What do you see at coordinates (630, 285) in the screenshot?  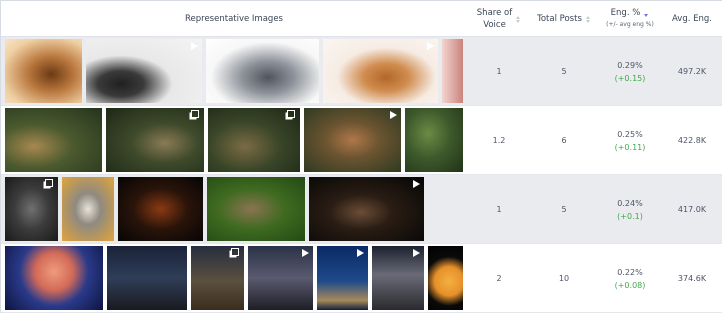 I see `eng-delta-value: (+0.08)` at bounding box center [630, 285].